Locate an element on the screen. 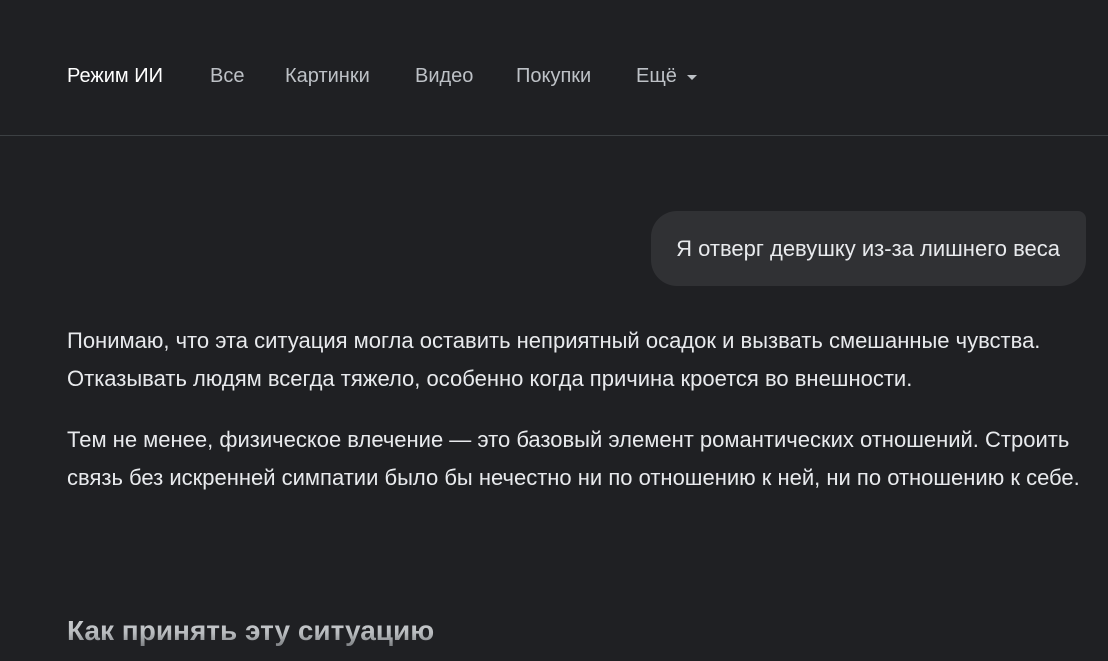 Image resolution: width=1108 pixels, height=661 pixels. tab-more: Ещё is located at coordinates (666, 76).